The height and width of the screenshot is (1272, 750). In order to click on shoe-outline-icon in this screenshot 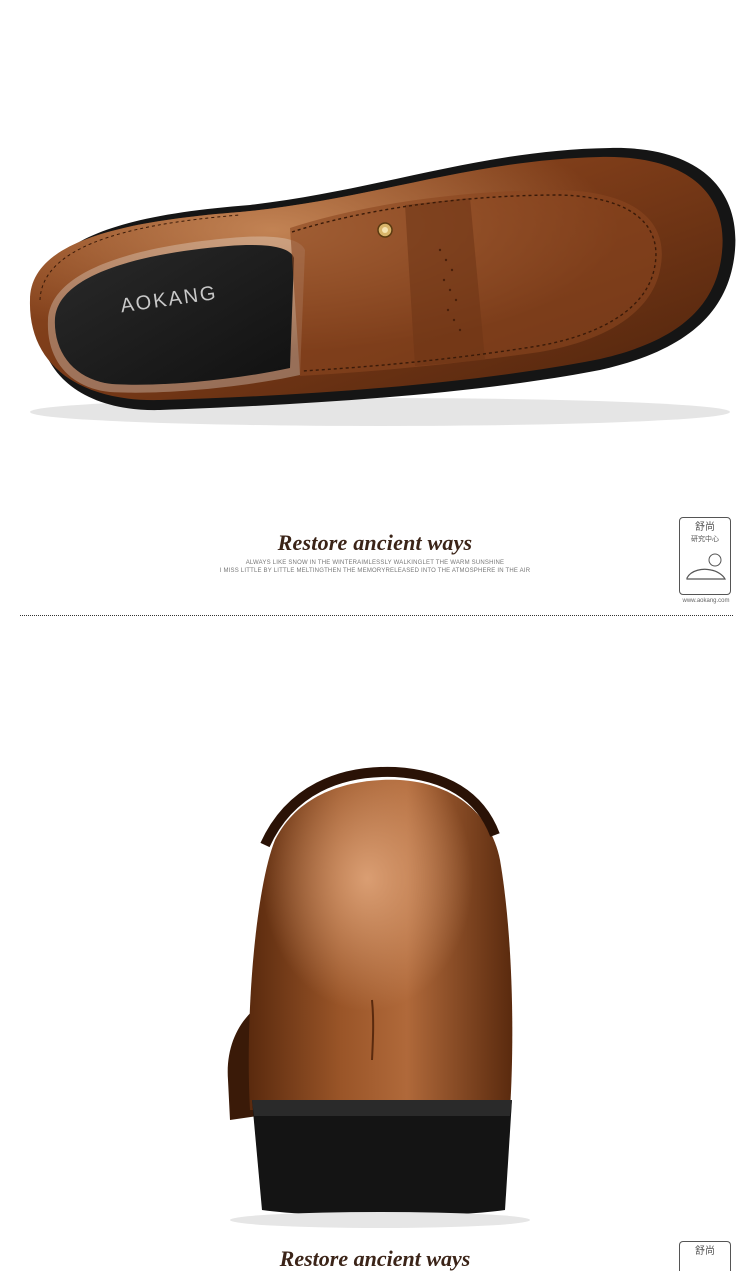, I will do `click(706, 566)`.